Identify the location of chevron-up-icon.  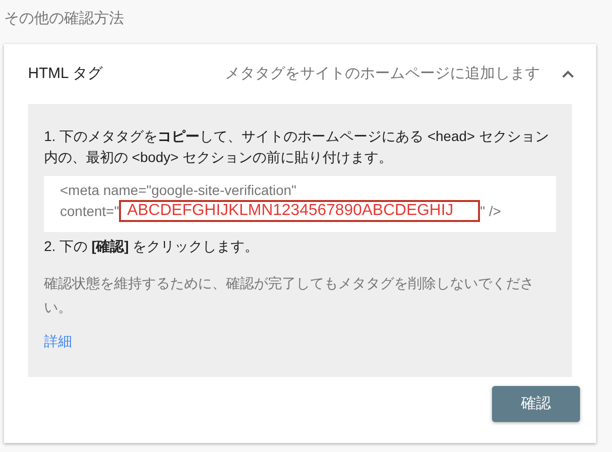
(568, 74).